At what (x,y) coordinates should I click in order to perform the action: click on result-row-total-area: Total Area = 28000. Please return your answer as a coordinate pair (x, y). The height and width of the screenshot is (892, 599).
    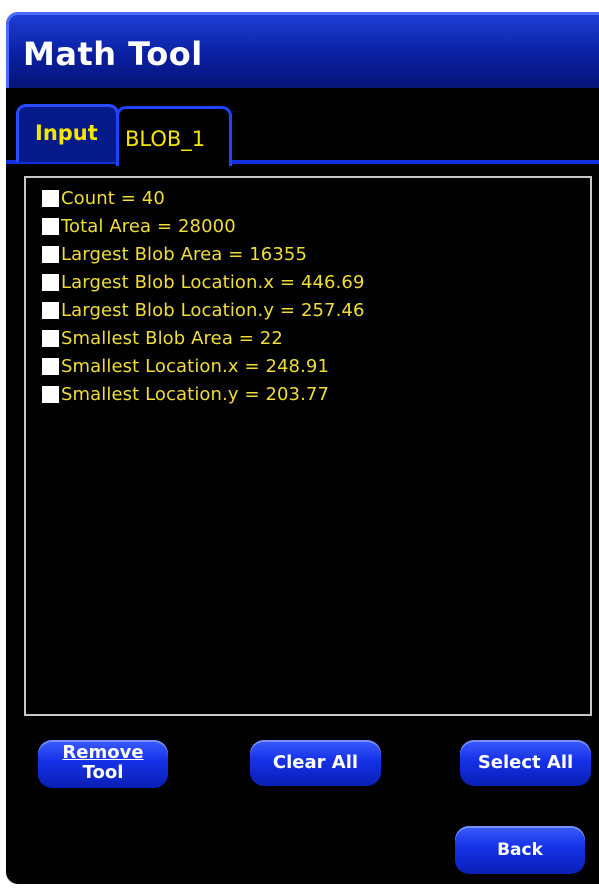
    Looking at the image, I should click on (139, 226).